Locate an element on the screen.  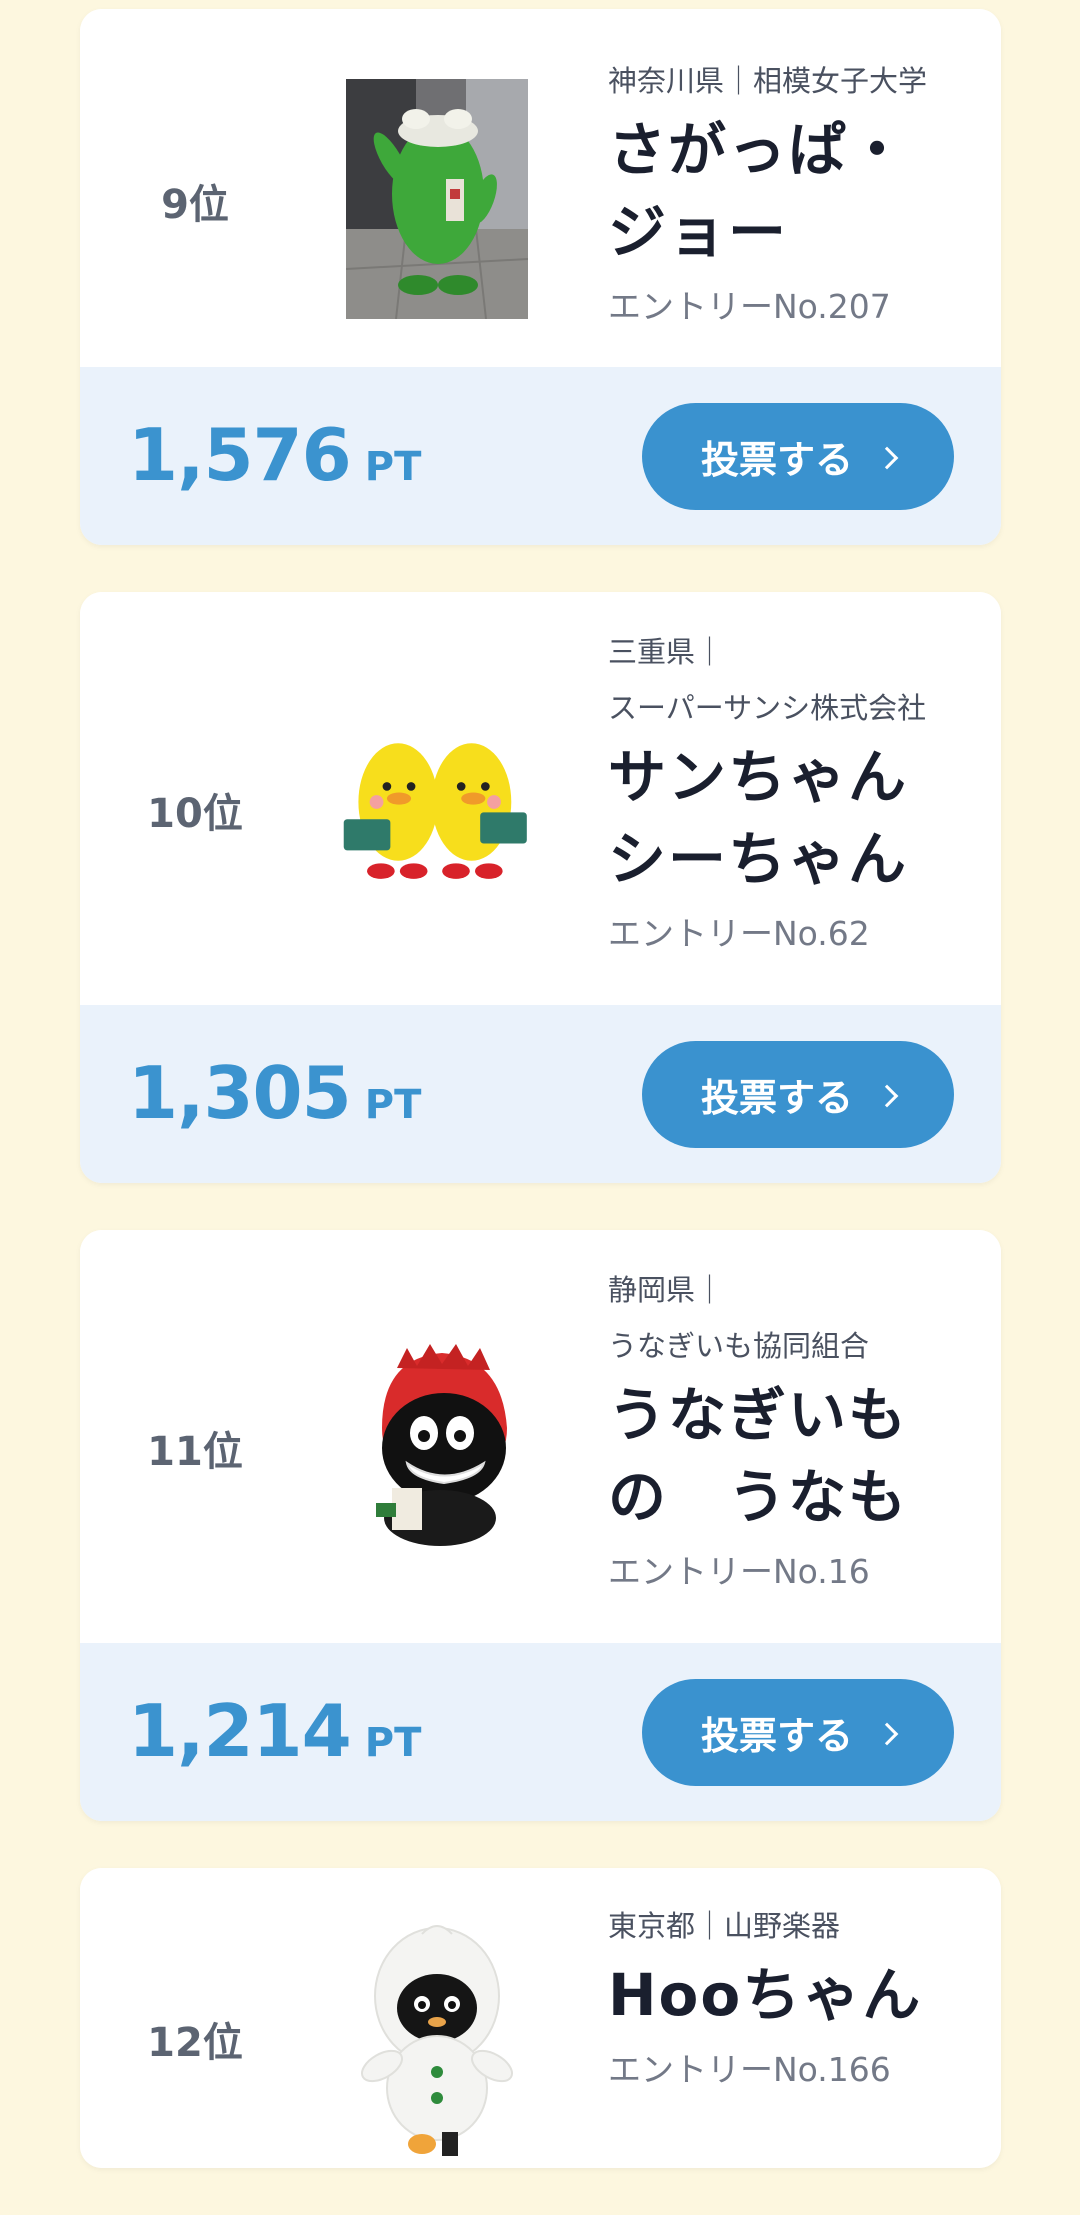
rank-label: 10位 is located at coordinates (195, 814).